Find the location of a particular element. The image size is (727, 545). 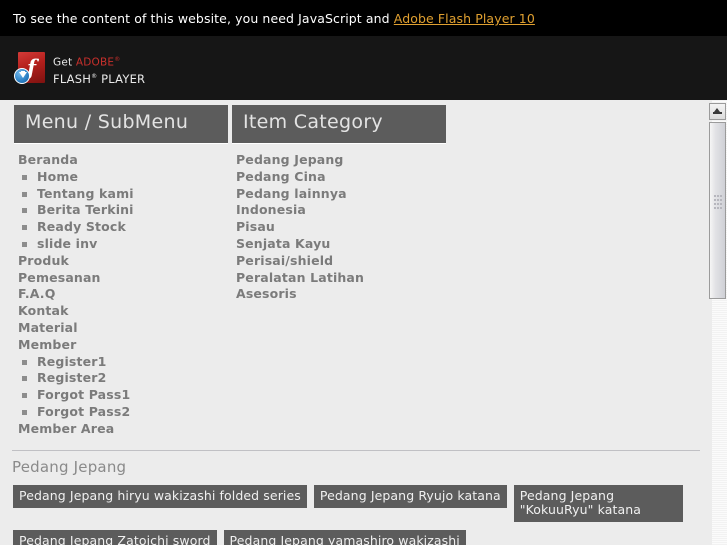

download-arrow-icon is located at coordinates (22, 76).